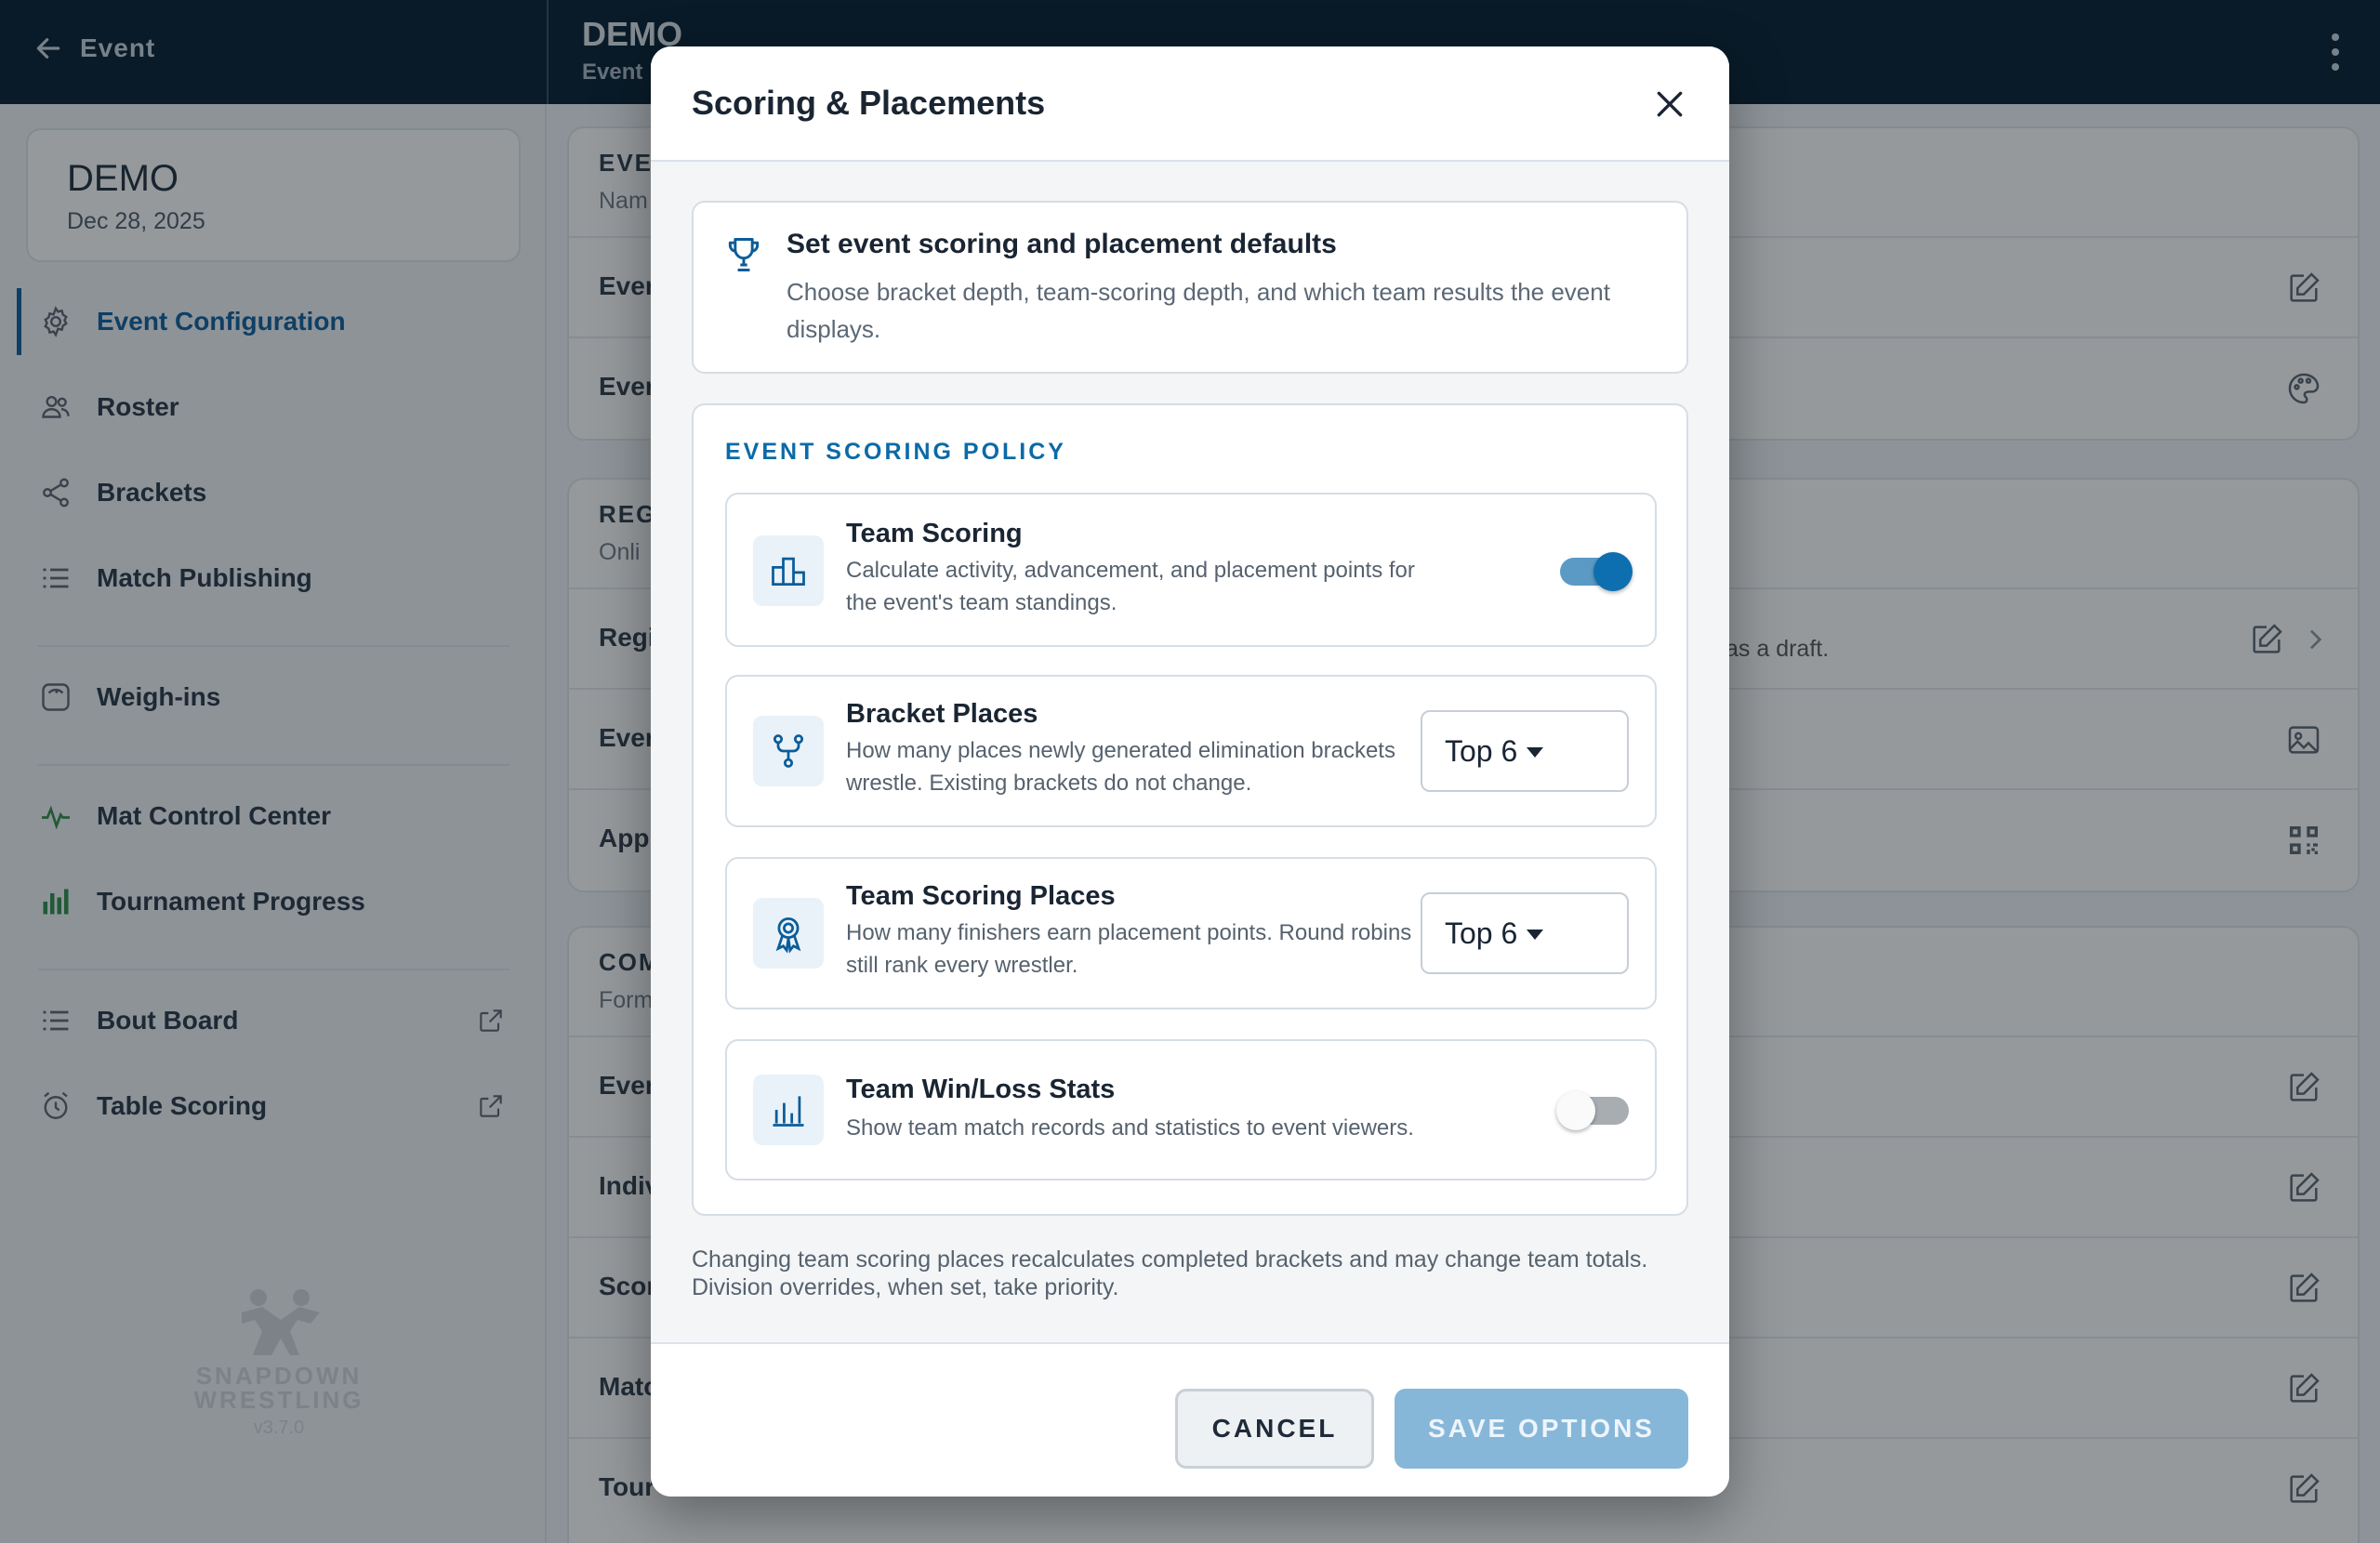  I want to click on close-icon, so click(1669, 104).